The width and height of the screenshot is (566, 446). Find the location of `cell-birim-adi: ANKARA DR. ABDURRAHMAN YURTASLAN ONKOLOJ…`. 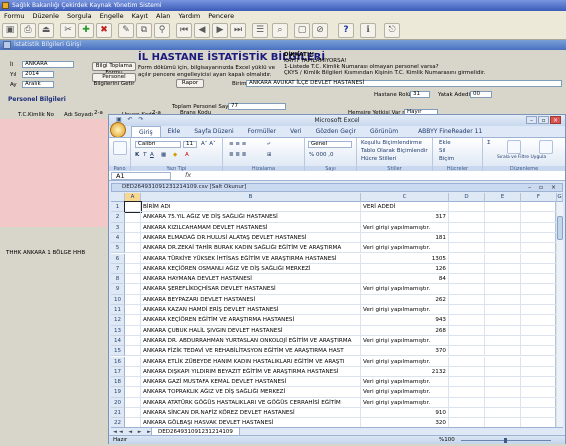

cell-birim-adi: ANKARA DR. ABDURRAHMAN YURTASLAN ONKOLOJ… is located at coordinates (251, 341).